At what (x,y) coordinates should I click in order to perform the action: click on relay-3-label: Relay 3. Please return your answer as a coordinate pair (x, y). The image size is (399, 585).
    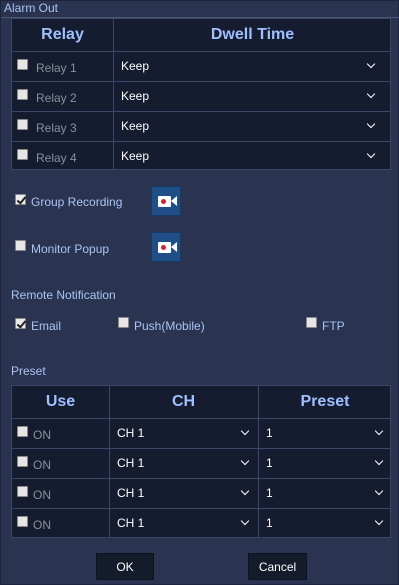
    Looking at the image, I should click on (56, 128).